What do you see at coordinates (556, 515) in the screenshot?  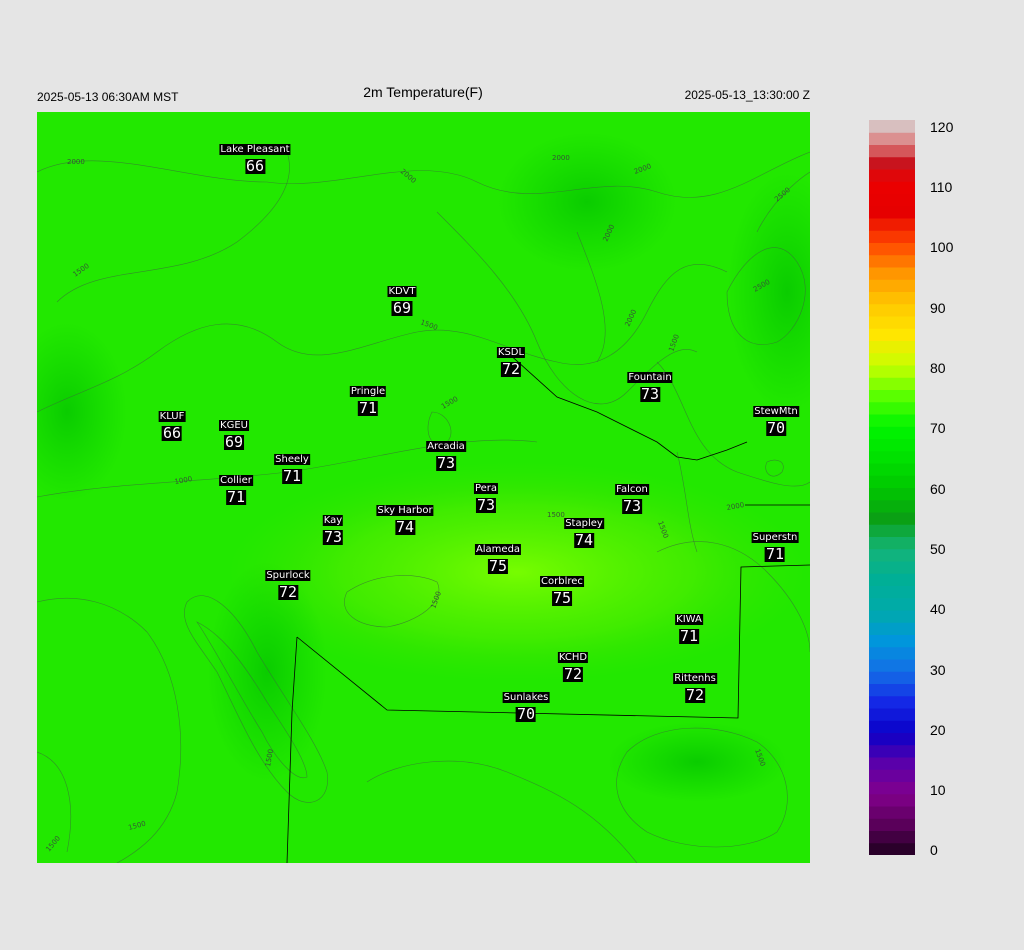 I see `contour-label: 1500` at bounding box center [556, 515].